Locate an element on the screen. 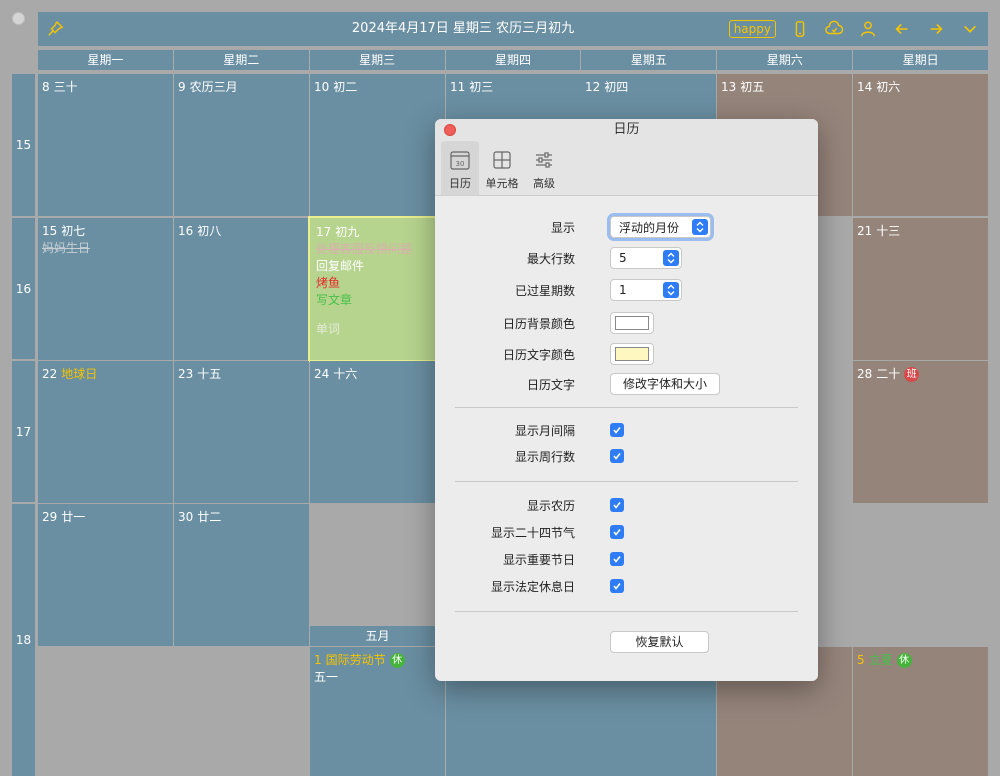 This screenshot has height=776, width=1000. chevron-down-icon is located at coordinates (970, 29).